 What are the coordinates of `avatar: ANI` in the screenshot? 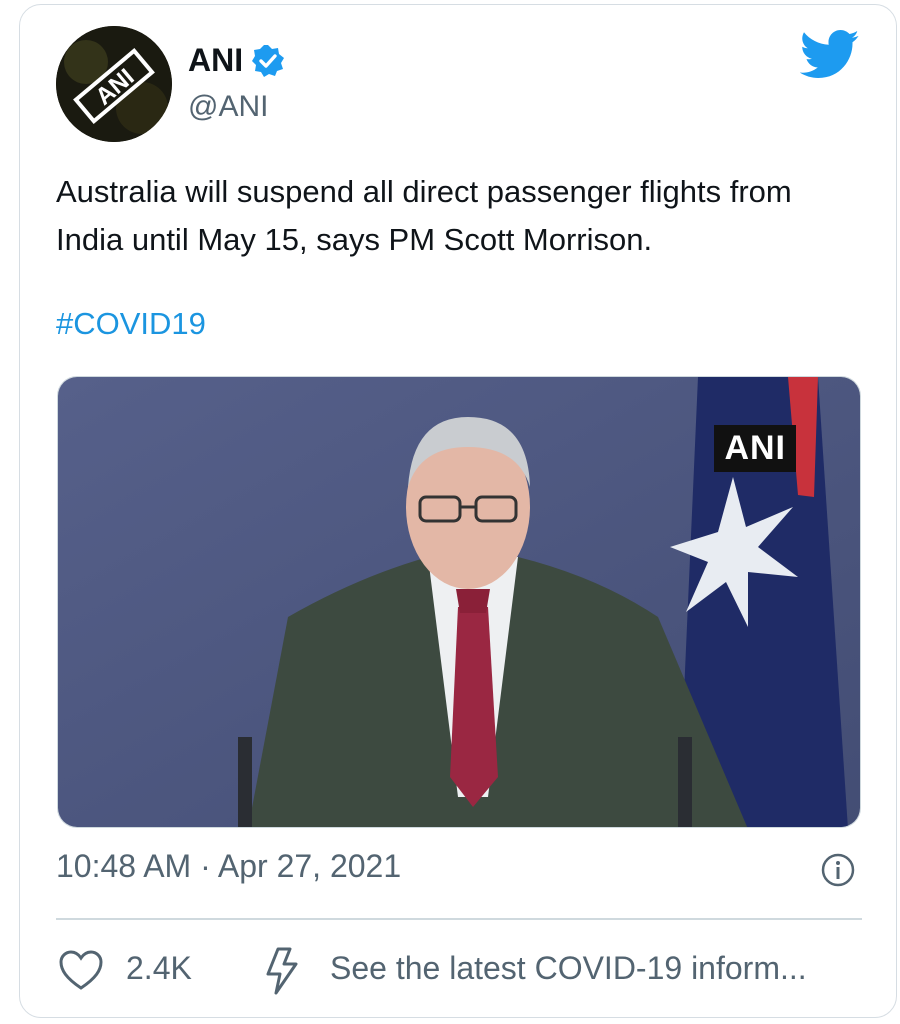 It's located at (114, 84).